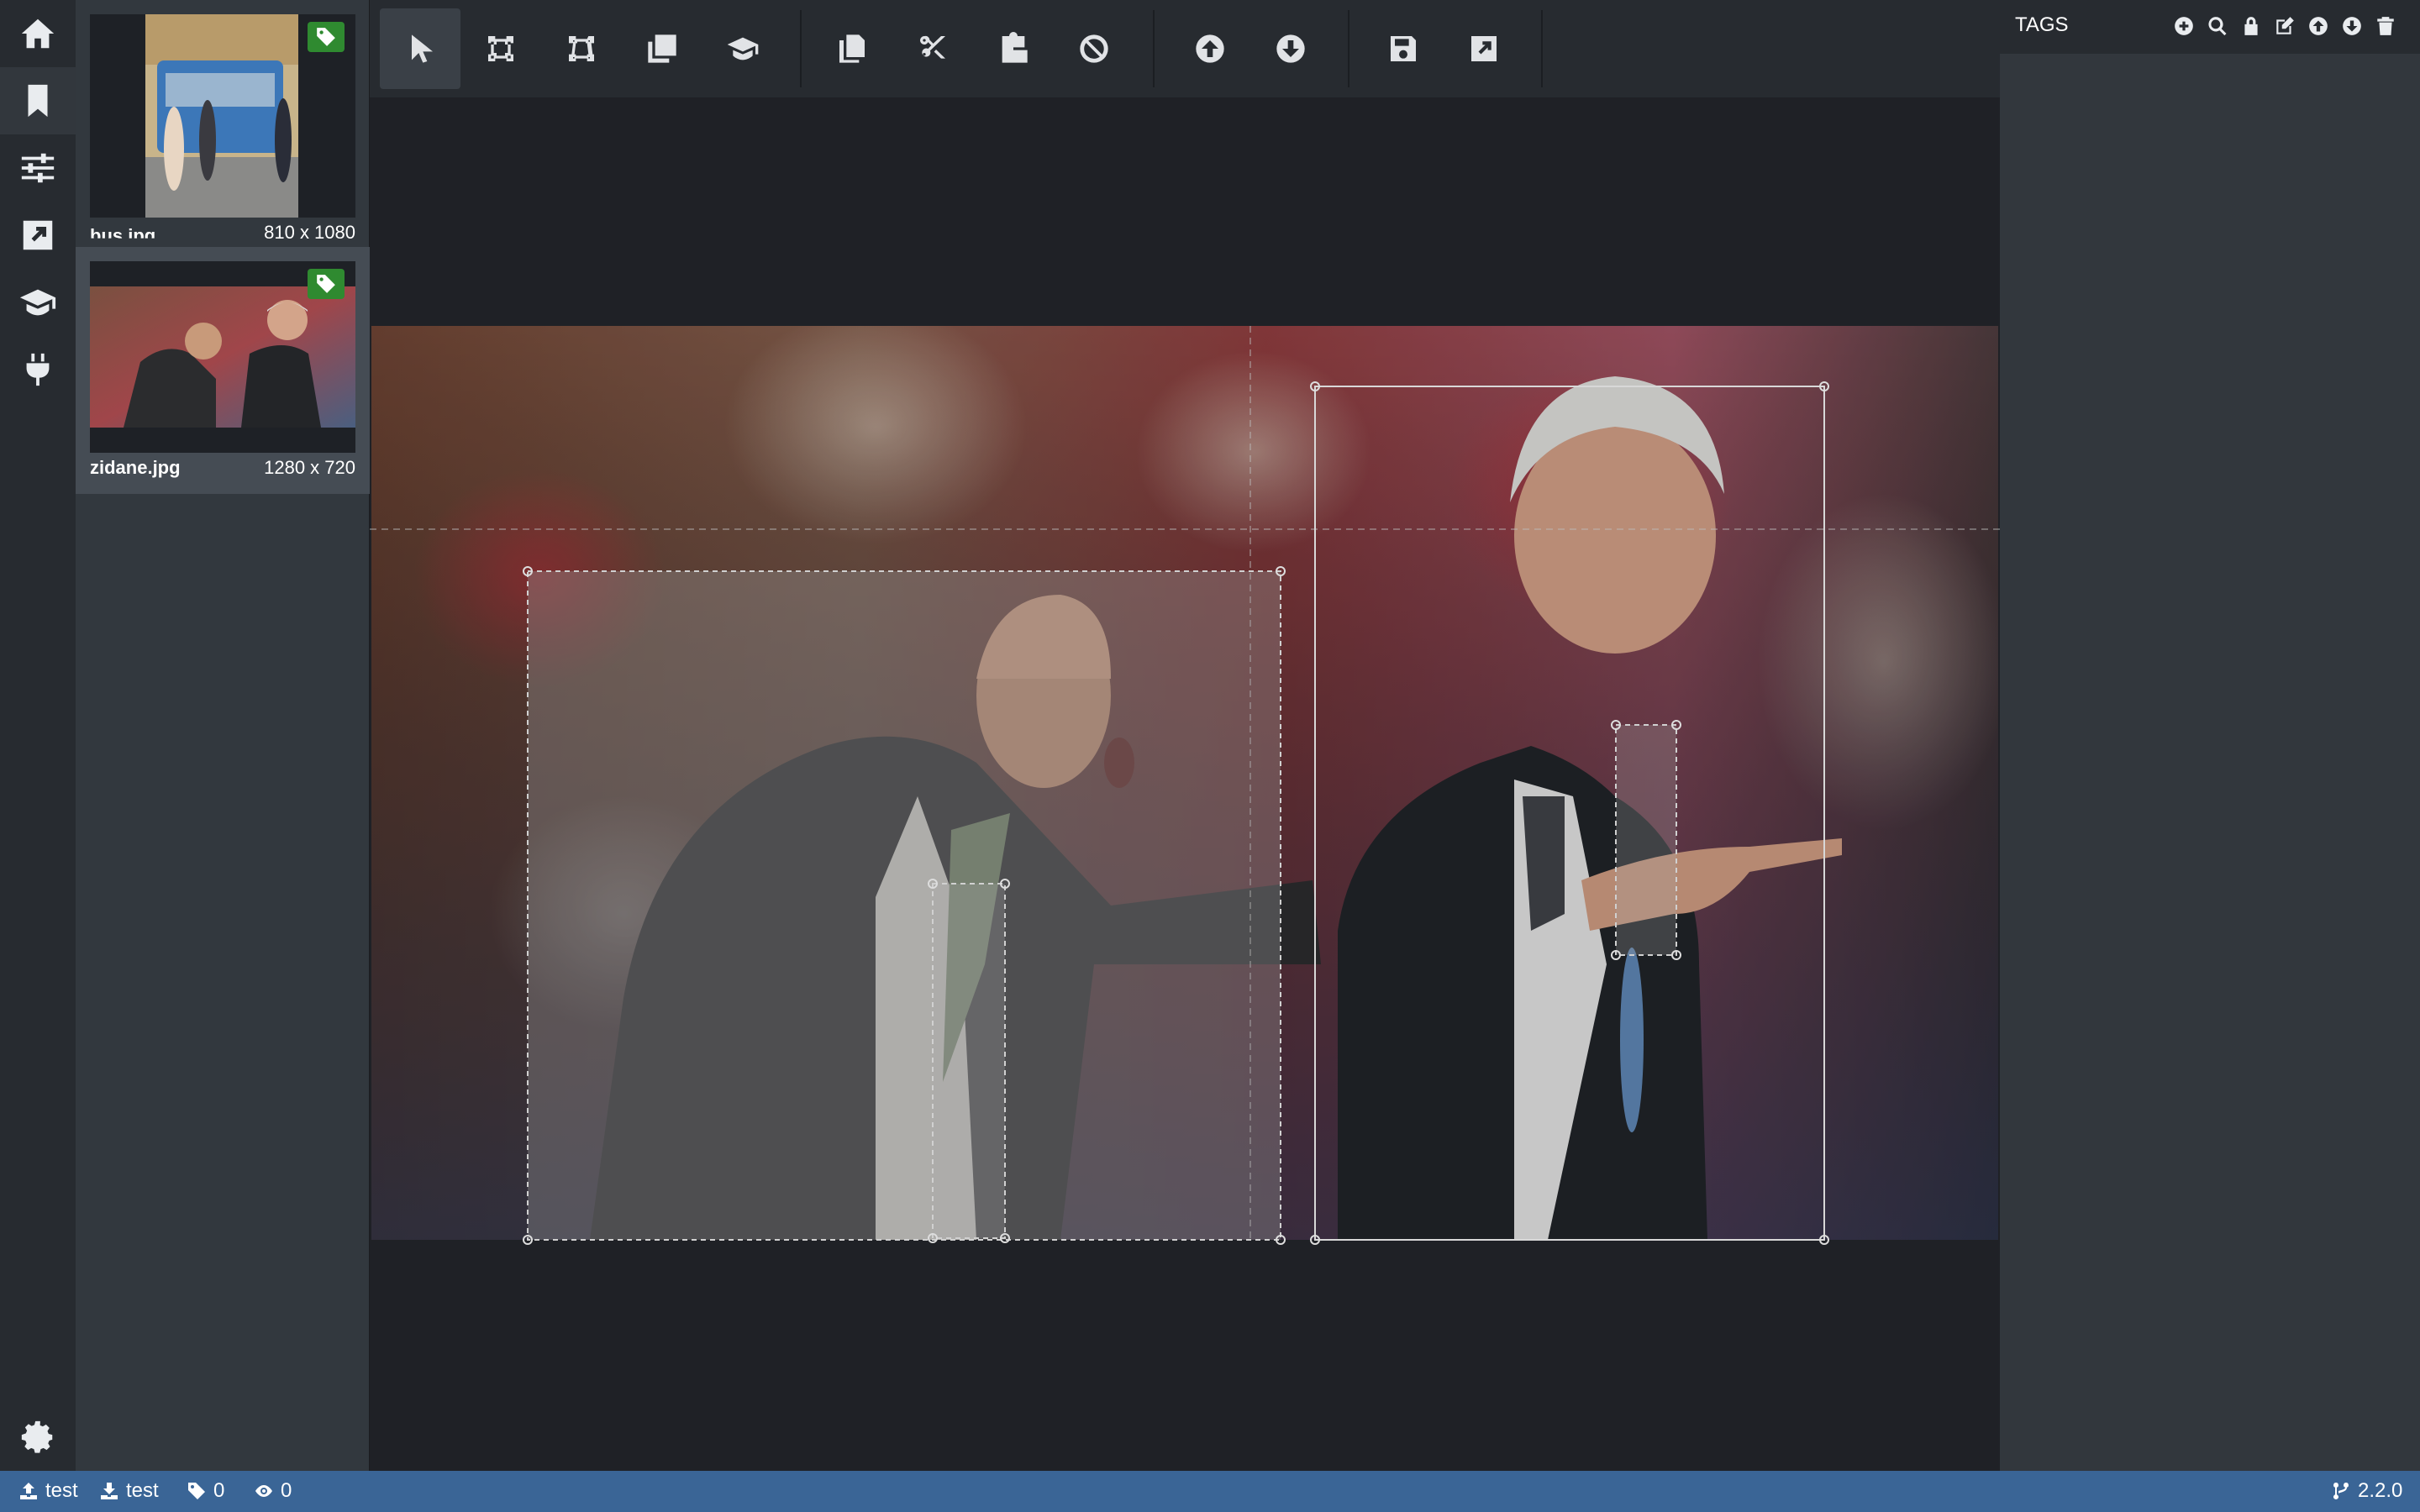  I want to click on bookmark-icon, so click(38, 101).